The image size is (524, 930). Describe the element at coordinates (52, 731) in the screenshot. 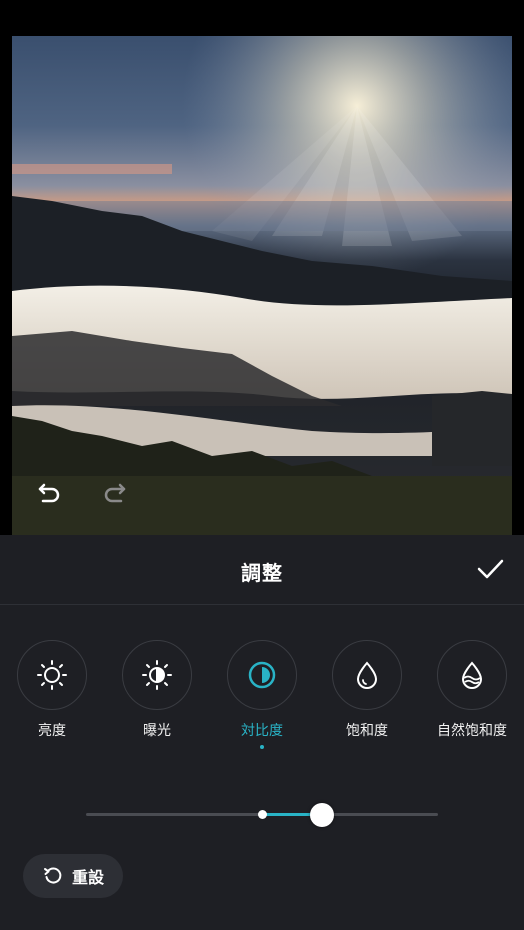

I see `tool-label: 亮度` at that location.